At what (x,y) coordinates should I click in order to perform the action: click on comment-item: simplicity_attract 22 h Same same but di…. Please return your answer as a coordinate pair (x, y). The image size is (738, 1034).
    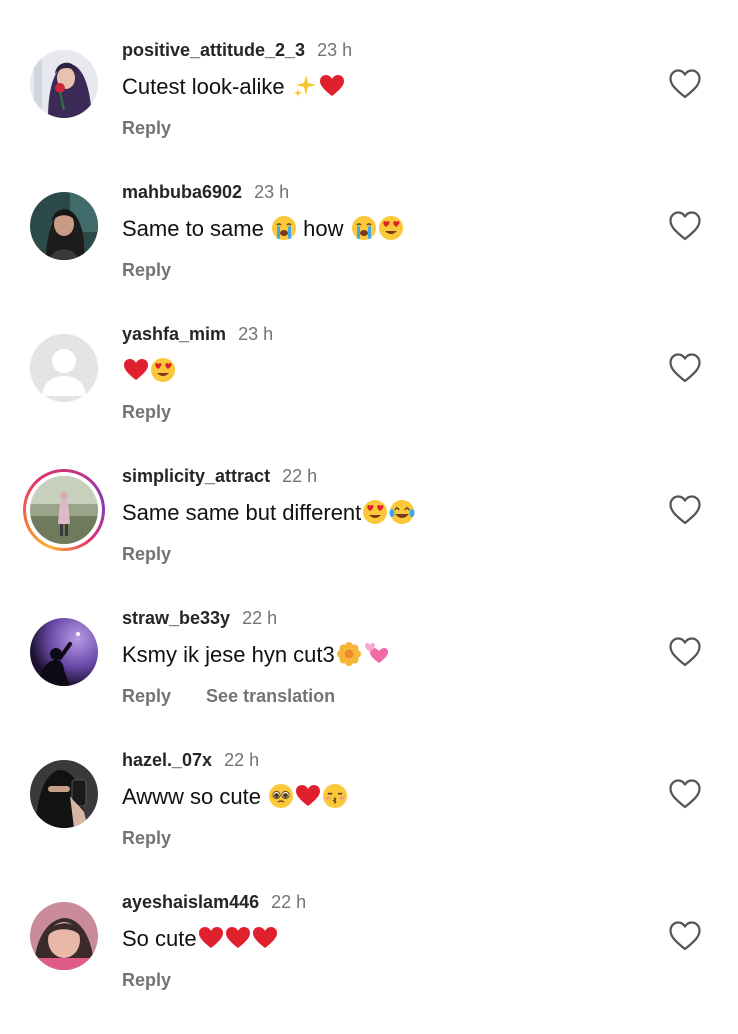
    Looking at the image, I should click on (369, 537).